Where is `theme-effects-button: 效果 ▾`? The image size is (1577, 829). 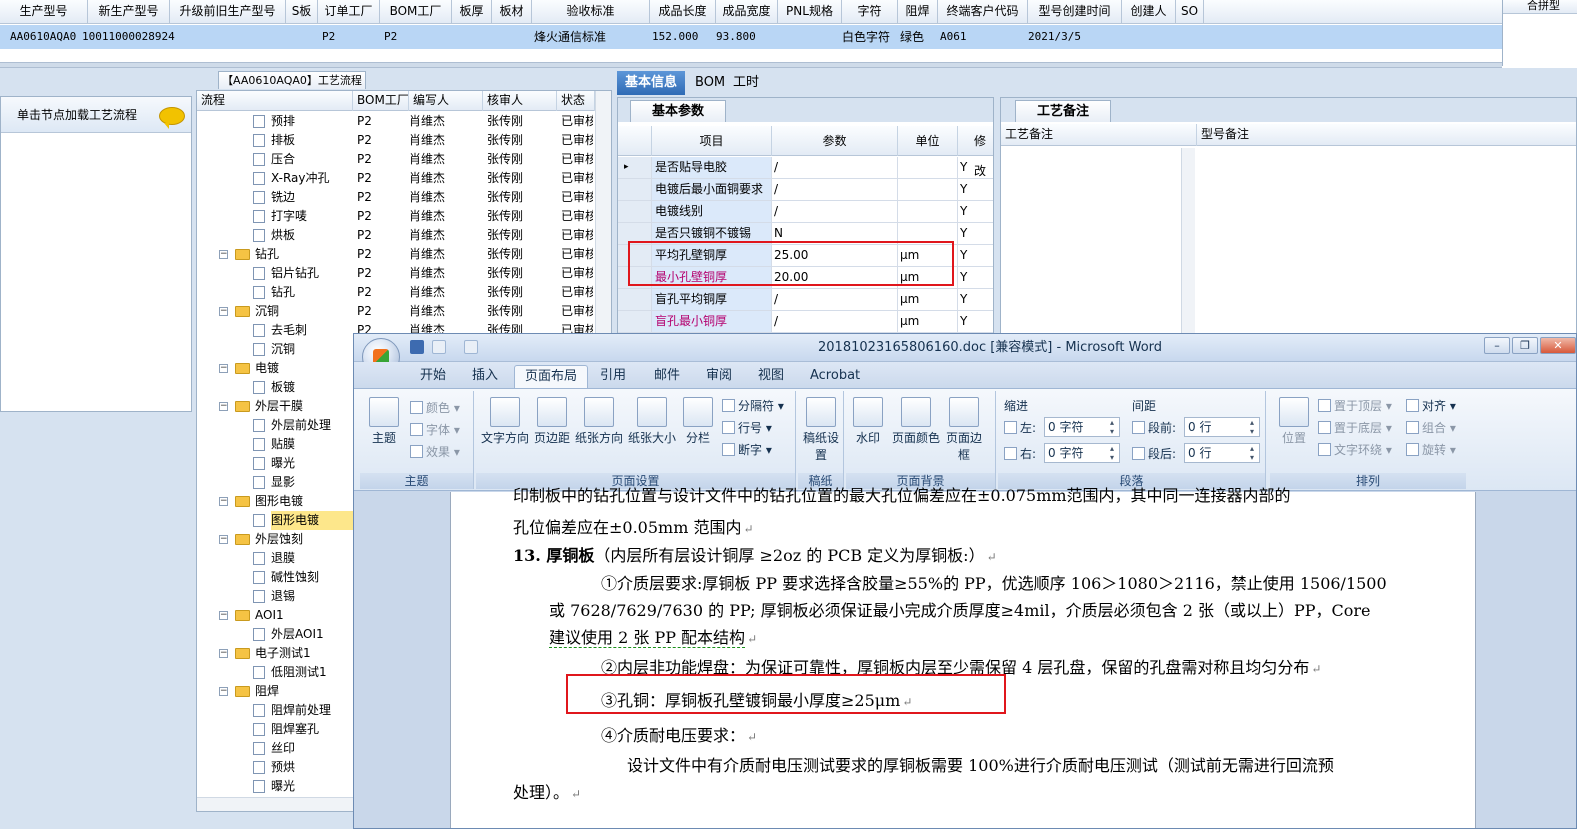
theme-effects-button: 效果 ▾ is located at coordinates (435, 451).